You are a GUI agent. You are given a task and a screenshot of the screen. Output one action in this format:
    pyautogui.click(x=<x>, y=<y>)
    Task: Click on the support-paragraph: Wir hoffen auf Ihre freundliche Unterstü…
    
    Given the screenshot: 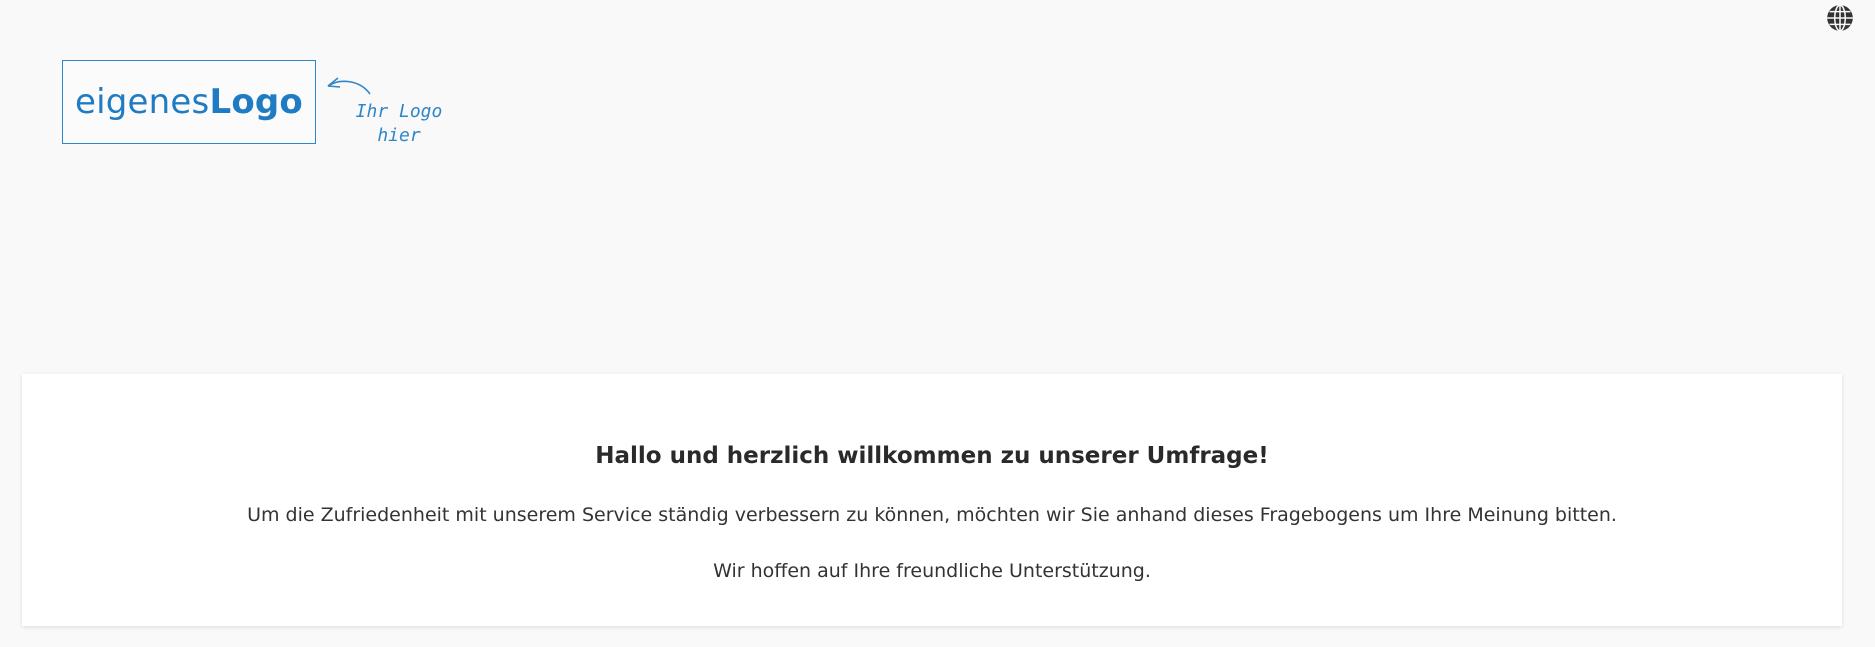 What is the action you would take?
    pyautogui.click(x=932, y=571)
    